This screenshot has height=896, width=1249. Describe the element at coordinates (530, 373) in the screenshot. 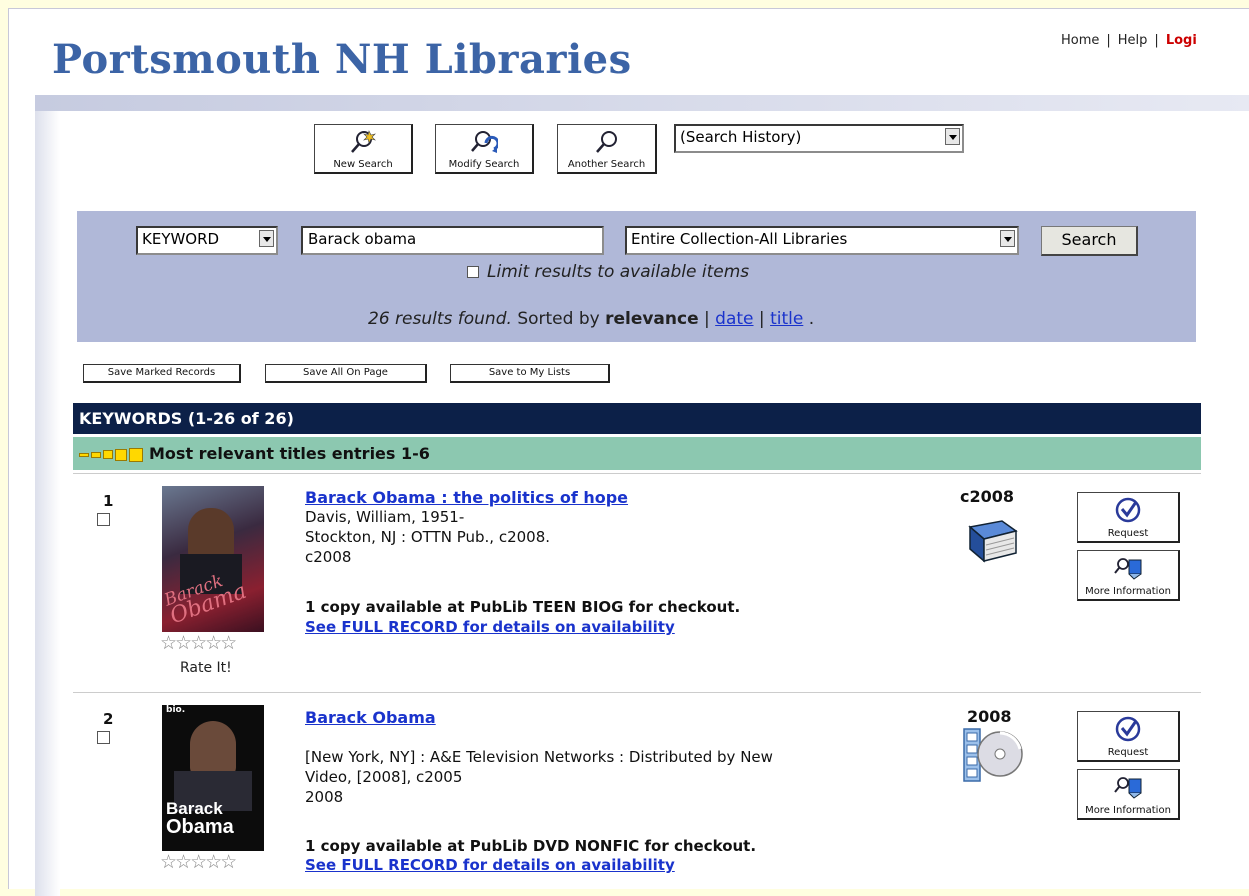

I see `save-to-my-lists-button: Save to My Lists` at that location.